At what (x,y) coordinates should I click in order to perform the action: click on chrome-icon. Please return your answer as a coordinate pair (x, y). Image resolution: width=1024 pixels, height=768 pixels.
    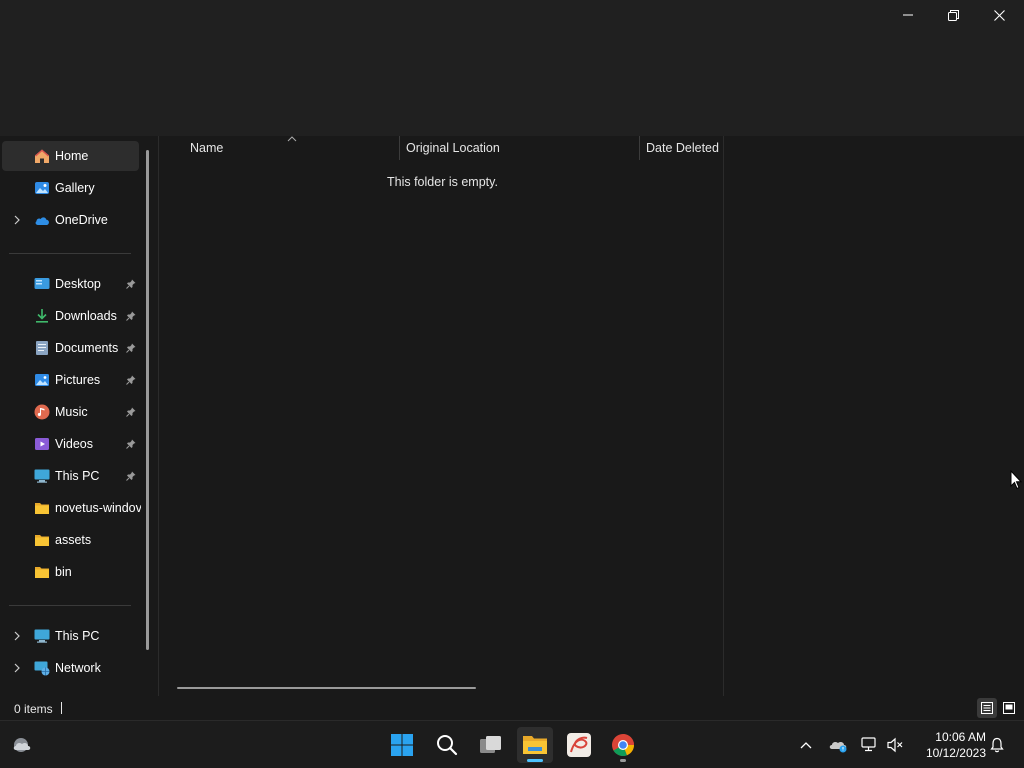
    Looking at the image, I should click on (623, 745).